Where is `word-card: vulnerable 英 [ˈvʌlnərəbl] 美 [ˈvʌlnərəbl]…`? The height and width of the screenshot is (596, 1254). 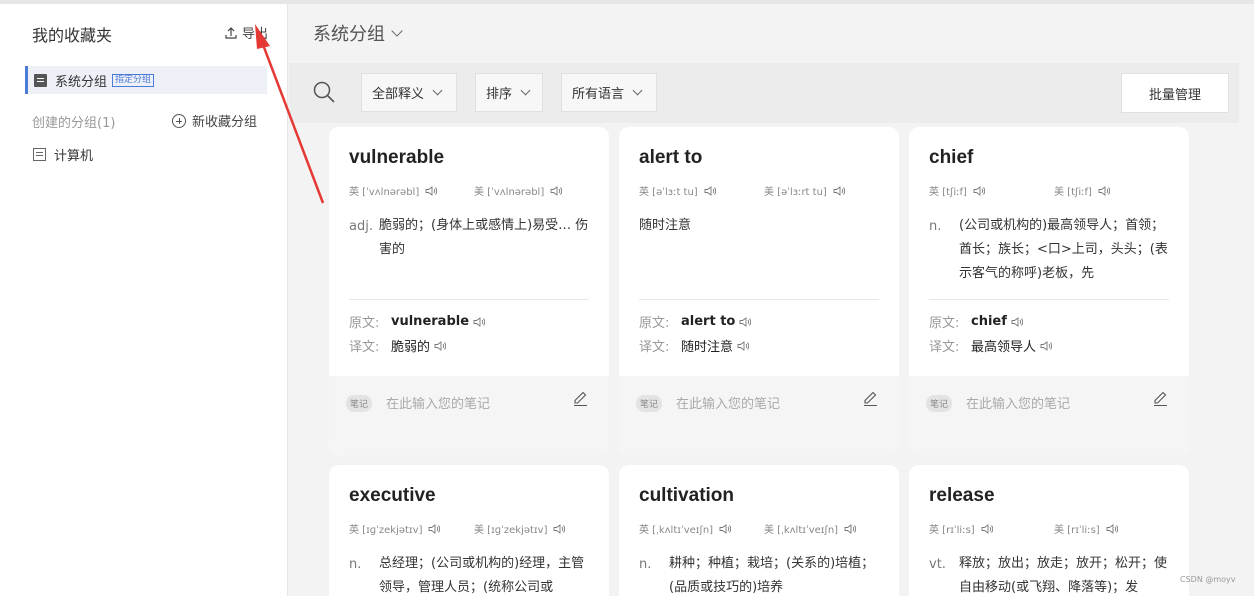
word-card: vulnerable 英 [ˈvʌlnərəbl] 美 [ˈvʌlnərəbl]… is located at coordinates (469, 291).